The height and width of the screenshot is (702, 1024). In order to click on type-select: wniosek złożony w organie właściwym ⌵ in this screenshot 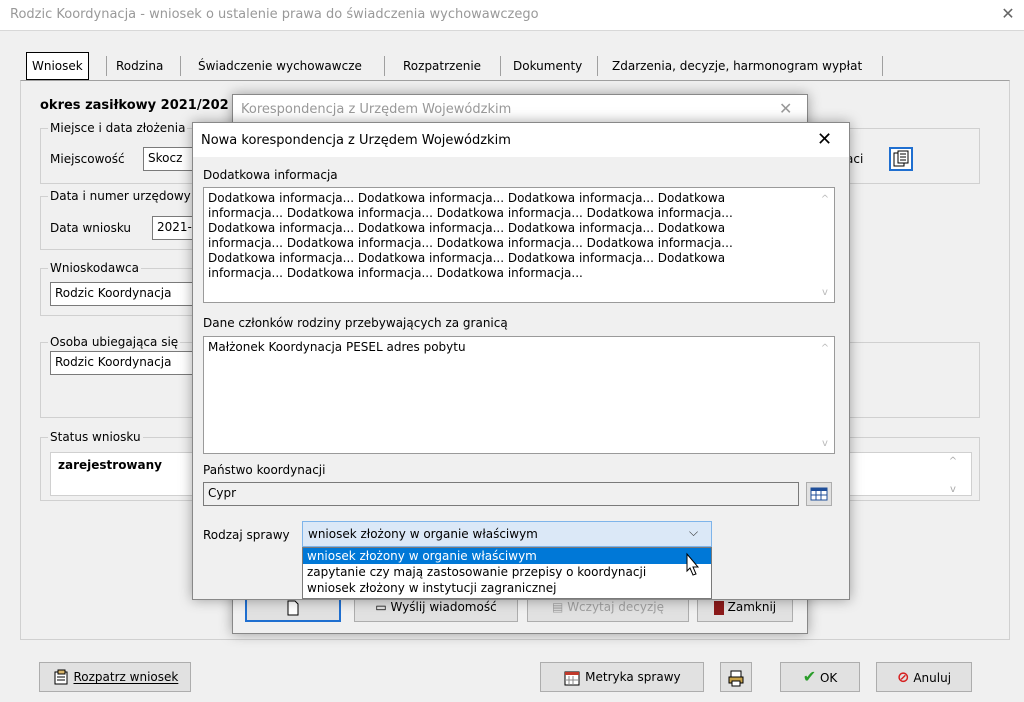, I will do `click(507, 534)`.